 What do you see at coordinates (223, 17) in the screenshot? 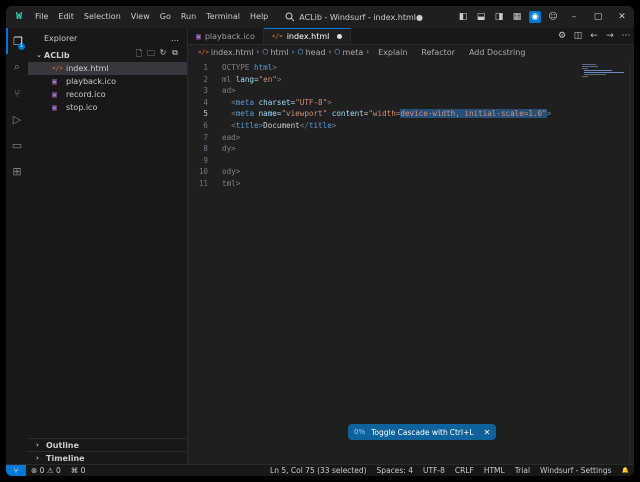
I see `menu-terminal: Terminal` at bounding box center [223, 17].